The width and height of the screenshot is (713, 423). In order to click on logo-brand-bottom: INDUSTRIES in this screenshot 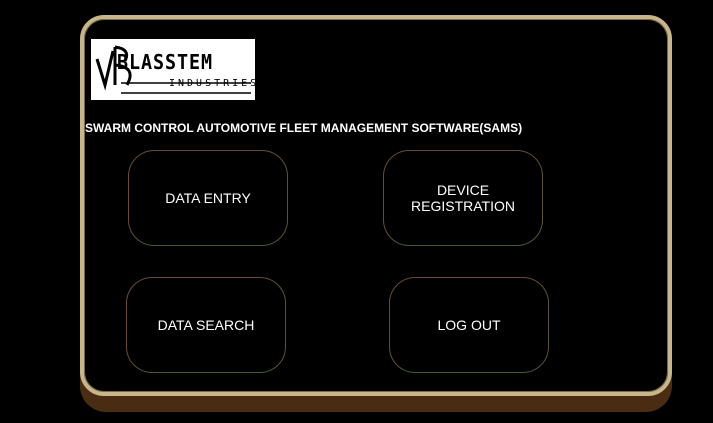, I will do `click(214, 83)`.